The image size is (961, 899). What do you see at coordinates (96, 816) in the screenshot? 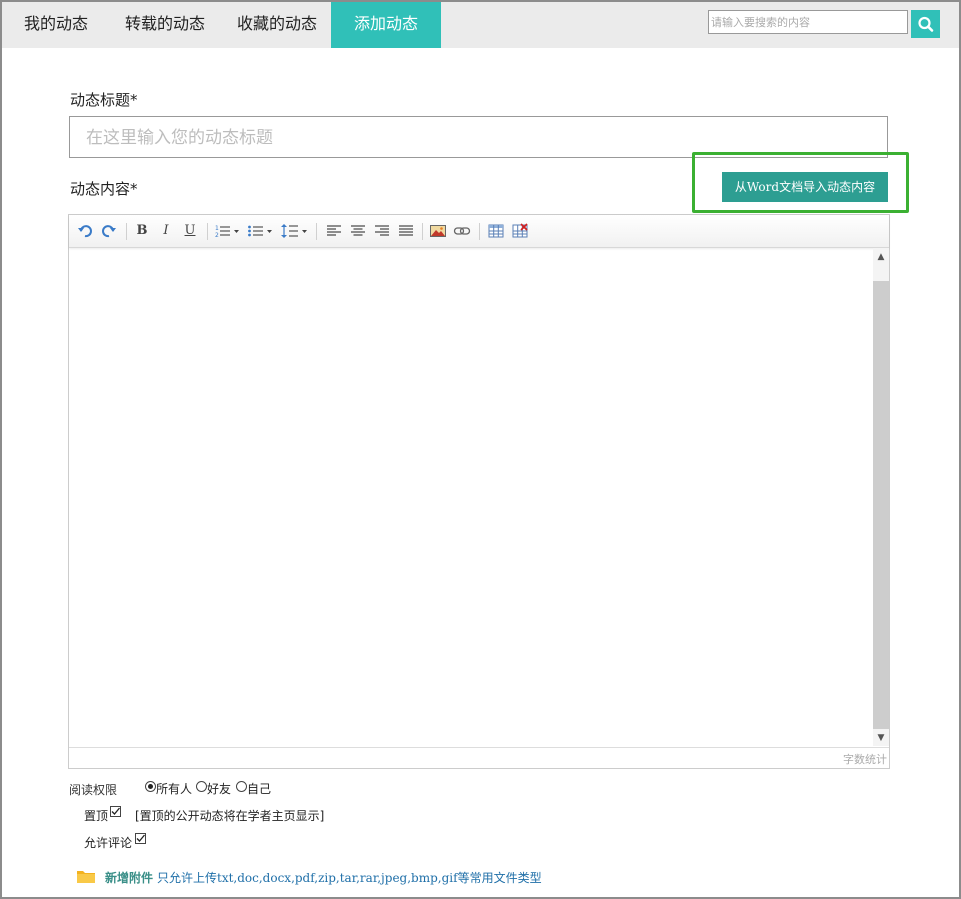
I see `pin-label: 置顶` at bounding box center [96, 816].